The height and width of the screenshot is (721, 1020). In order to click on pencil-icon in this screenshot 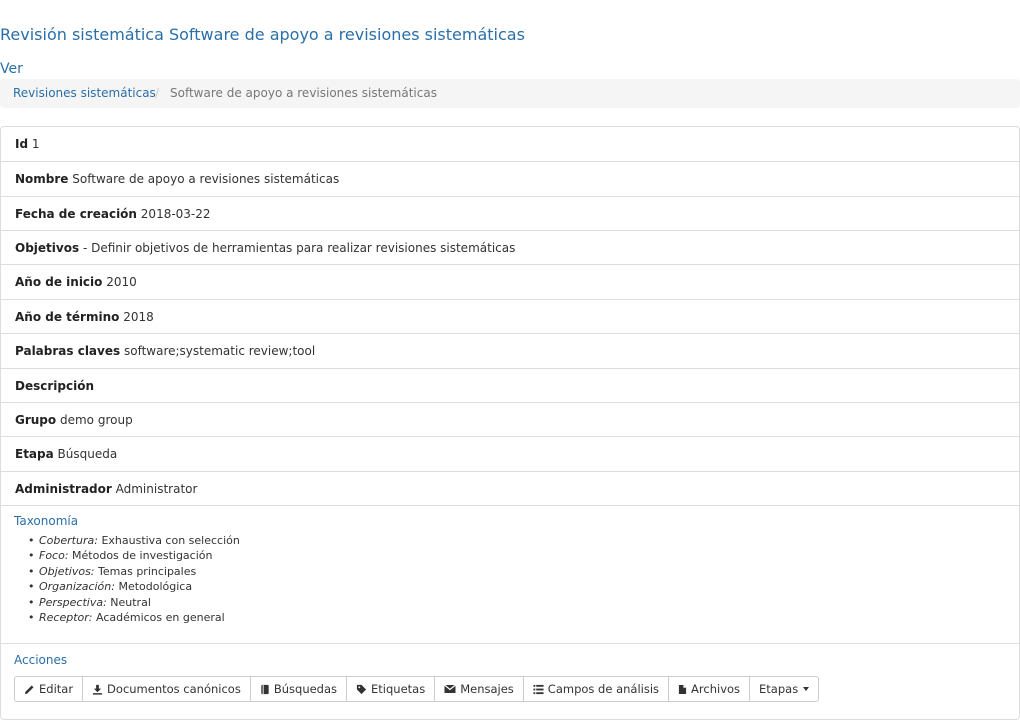, I will do `click(29, 689)`.